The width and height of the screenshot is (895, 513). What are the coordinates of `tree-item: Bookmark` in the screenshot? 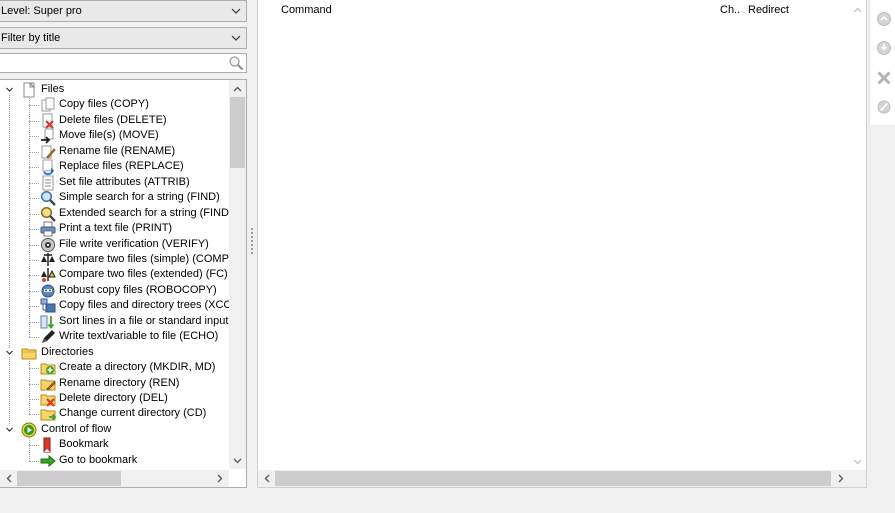 It's located at (129, 445).